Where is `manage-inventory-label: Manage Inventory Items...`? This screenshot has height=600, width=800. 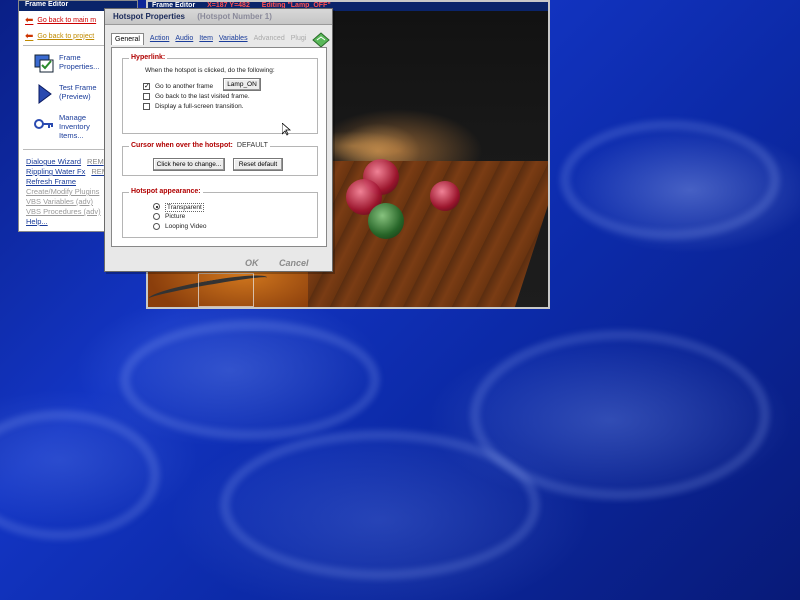 manage-inventory-label: Manage Inventory Items... is located at coordinates (74, 126).